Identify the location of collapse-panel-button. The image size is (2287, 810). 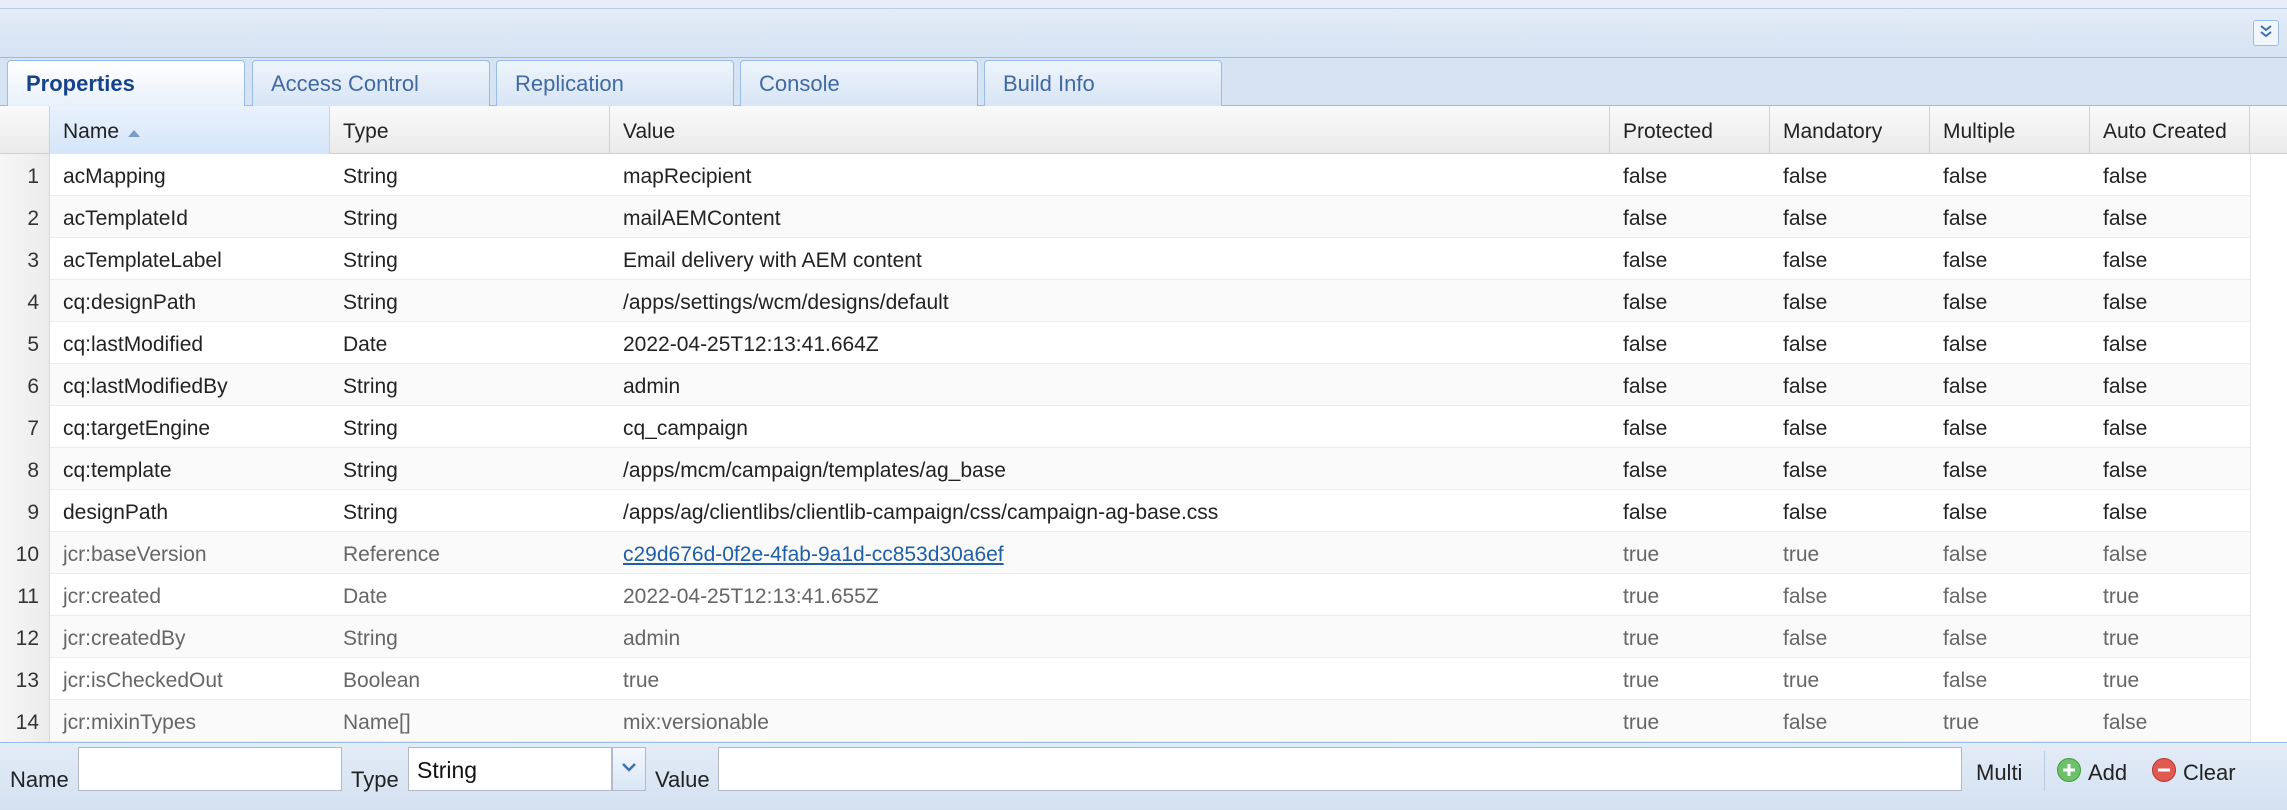
(2266, 33).